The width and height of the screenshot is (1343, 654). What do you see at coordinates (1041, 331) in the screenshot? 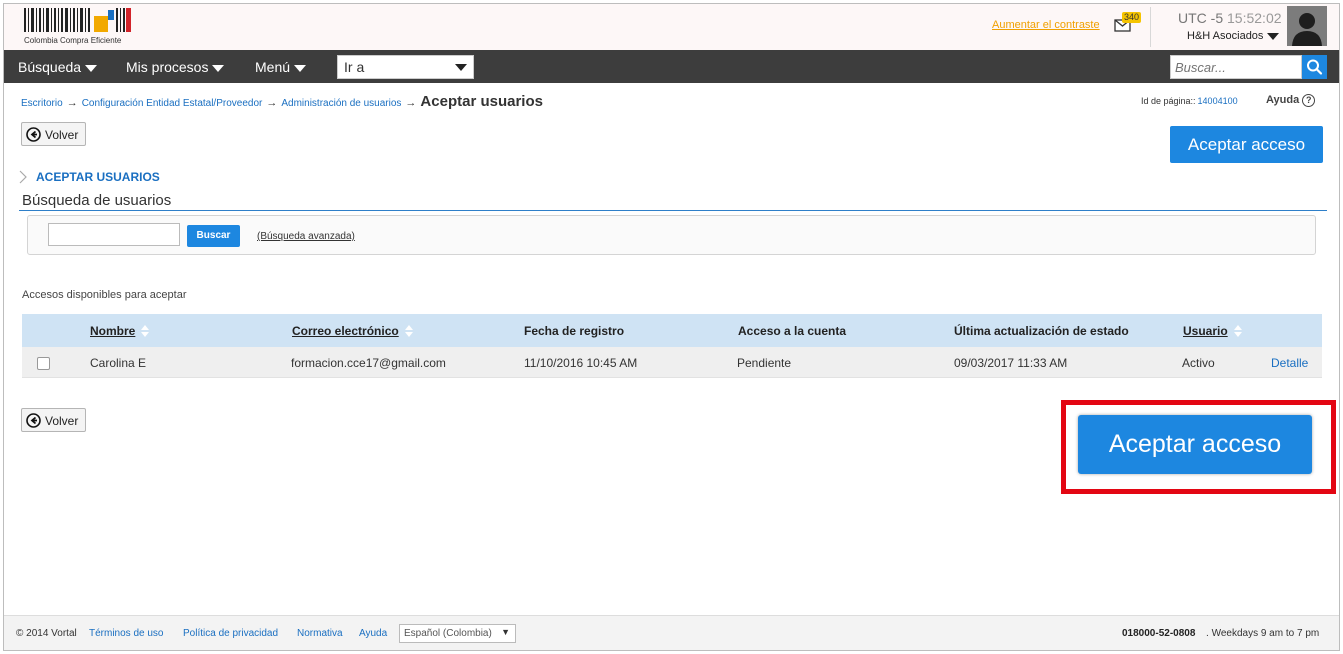
I see `column-header-actualizacion: Última actualización de estado` at bounding box center [1041, 331].